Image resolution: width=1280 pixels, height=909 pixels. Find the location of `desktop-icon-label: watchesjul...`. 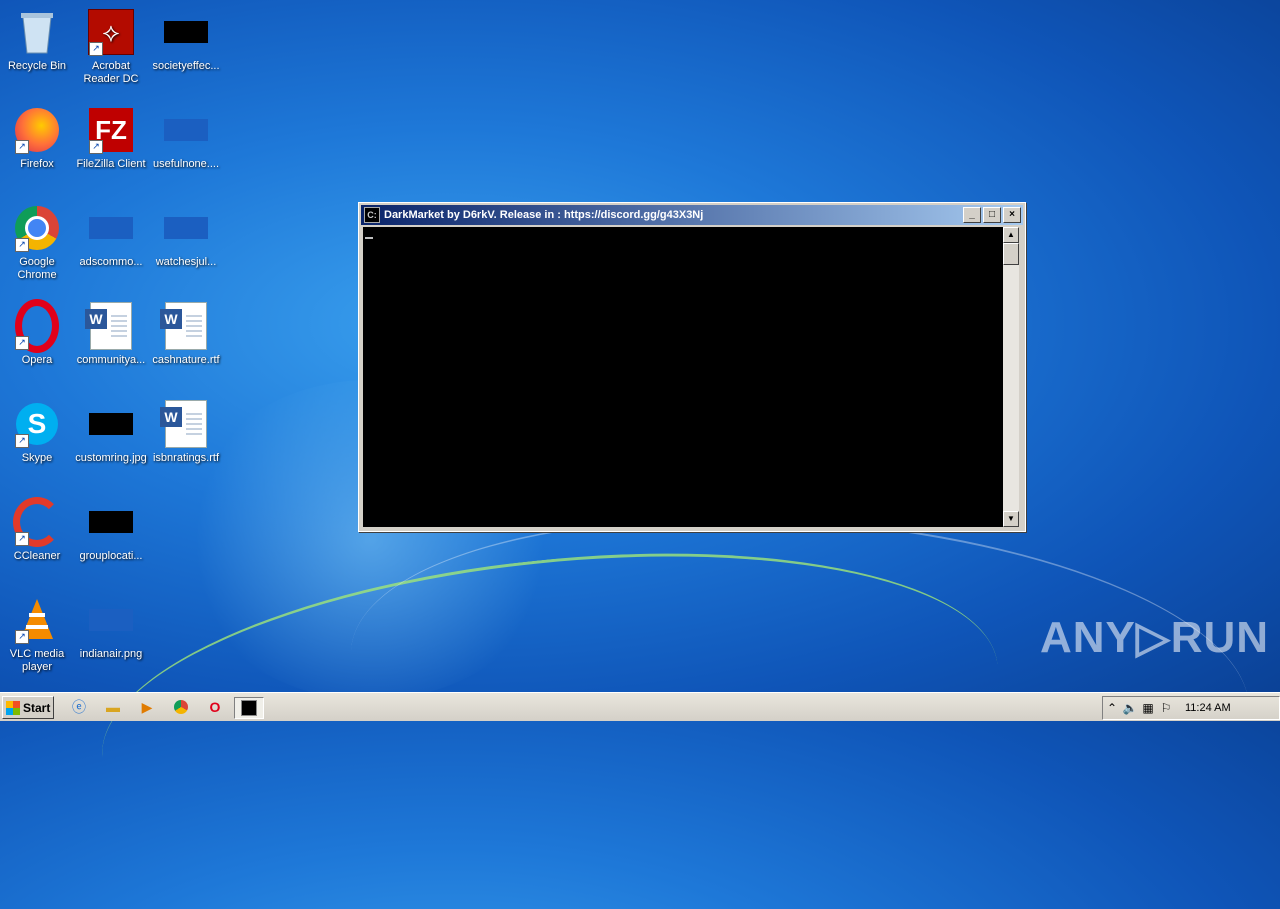

desktop-icon-label: watchesjul... is located at coordinates (186, 262).